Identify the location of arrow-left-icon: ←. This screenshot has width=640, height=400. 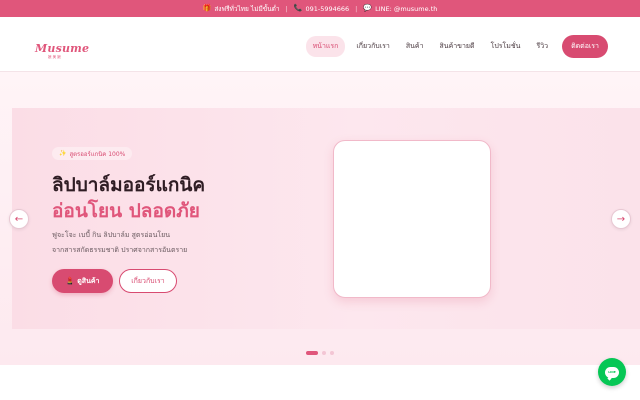
(19, 219).